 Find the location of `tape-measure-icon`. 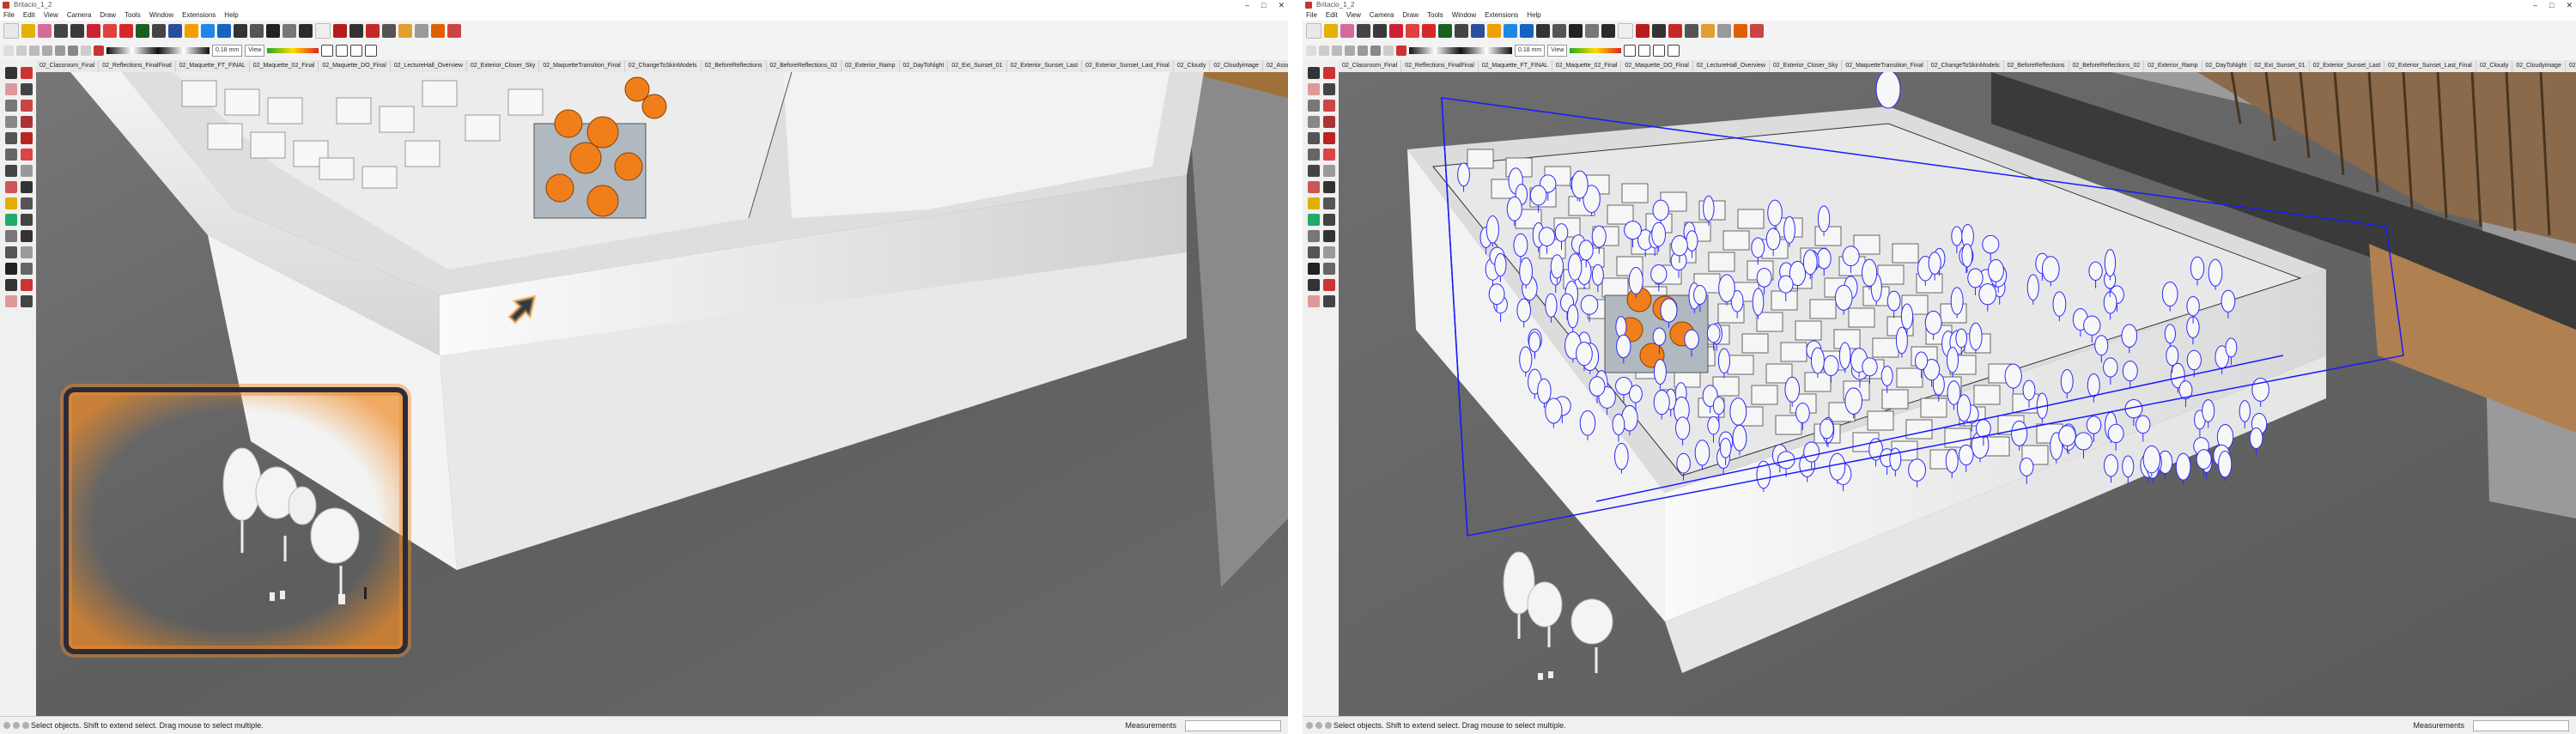

tape-measure-icon is located at coordinates (1314, 171).